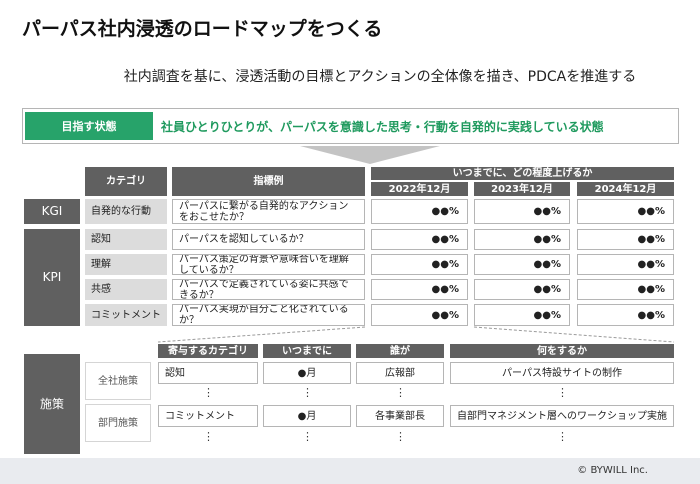 The height and width of the screenshot is (484, 700). I want to click on measures-header-what: 何をするか, so click(562, 351).